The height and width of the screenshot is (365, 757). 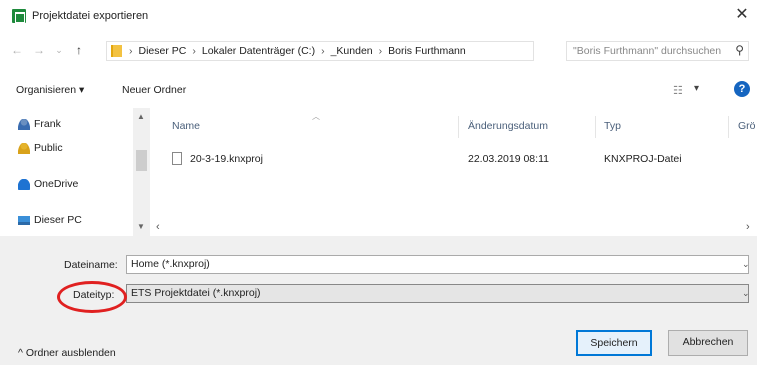 I want to click on sidebar-item-label: Public, so click(x=48, y=148).